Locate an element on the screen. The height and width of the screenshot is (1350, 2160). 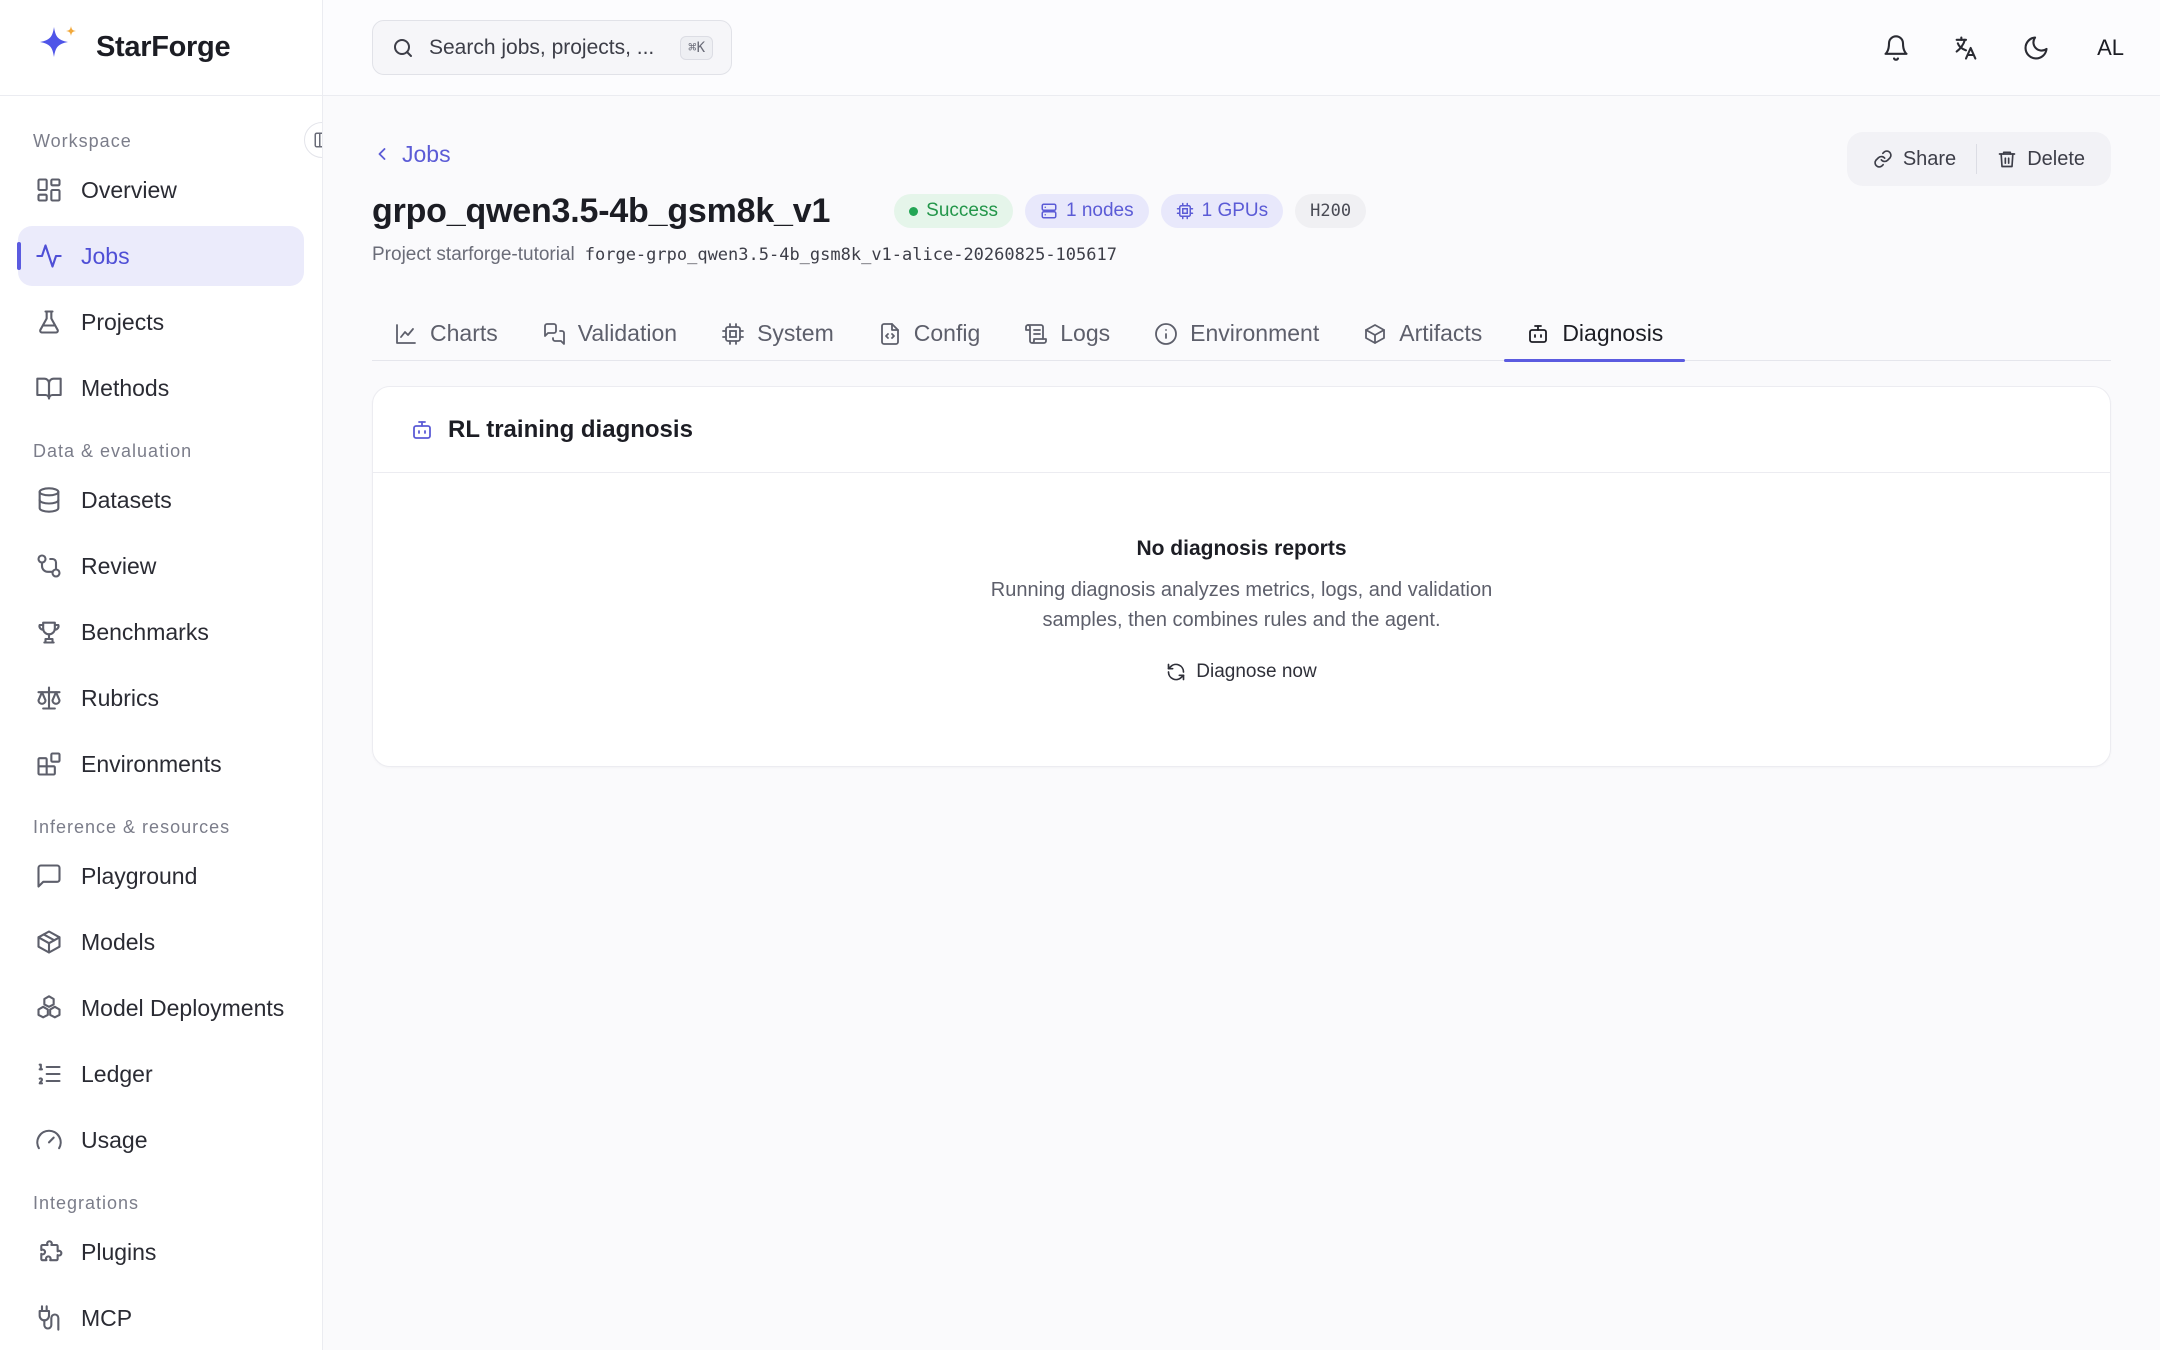
sidebar-item-review: Review is located at coordinates (161, 566).